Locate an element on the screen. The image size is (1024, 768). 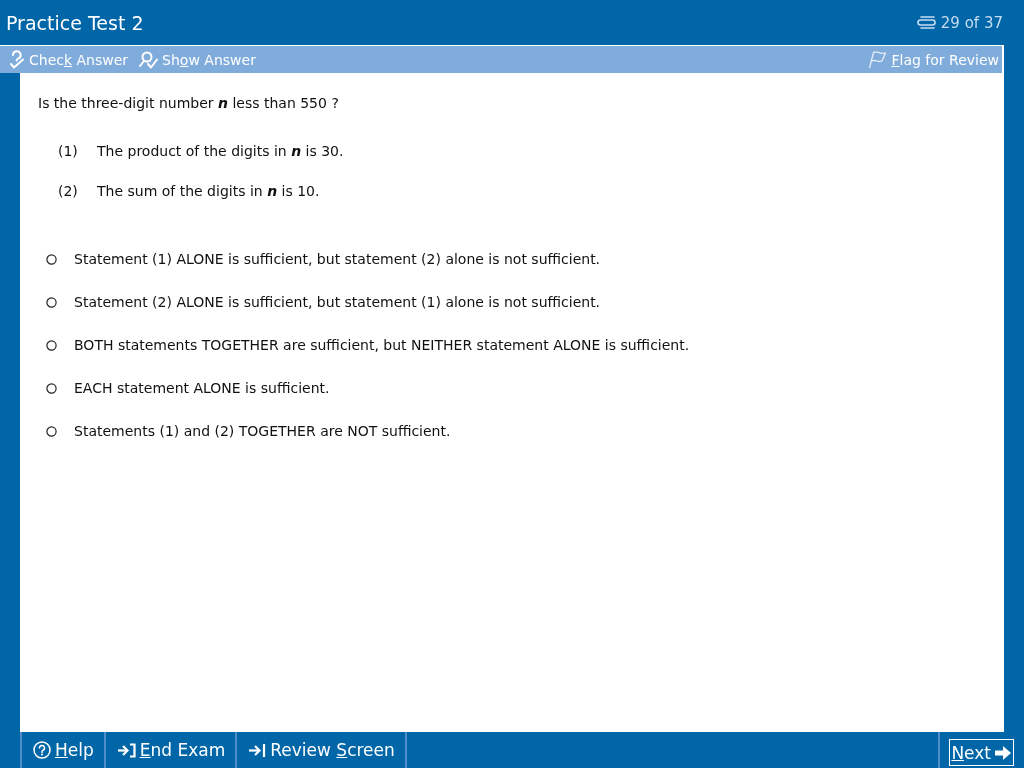
question-text: Is the three-digit number n less than 550 ? is located at coordinates (189, 103).